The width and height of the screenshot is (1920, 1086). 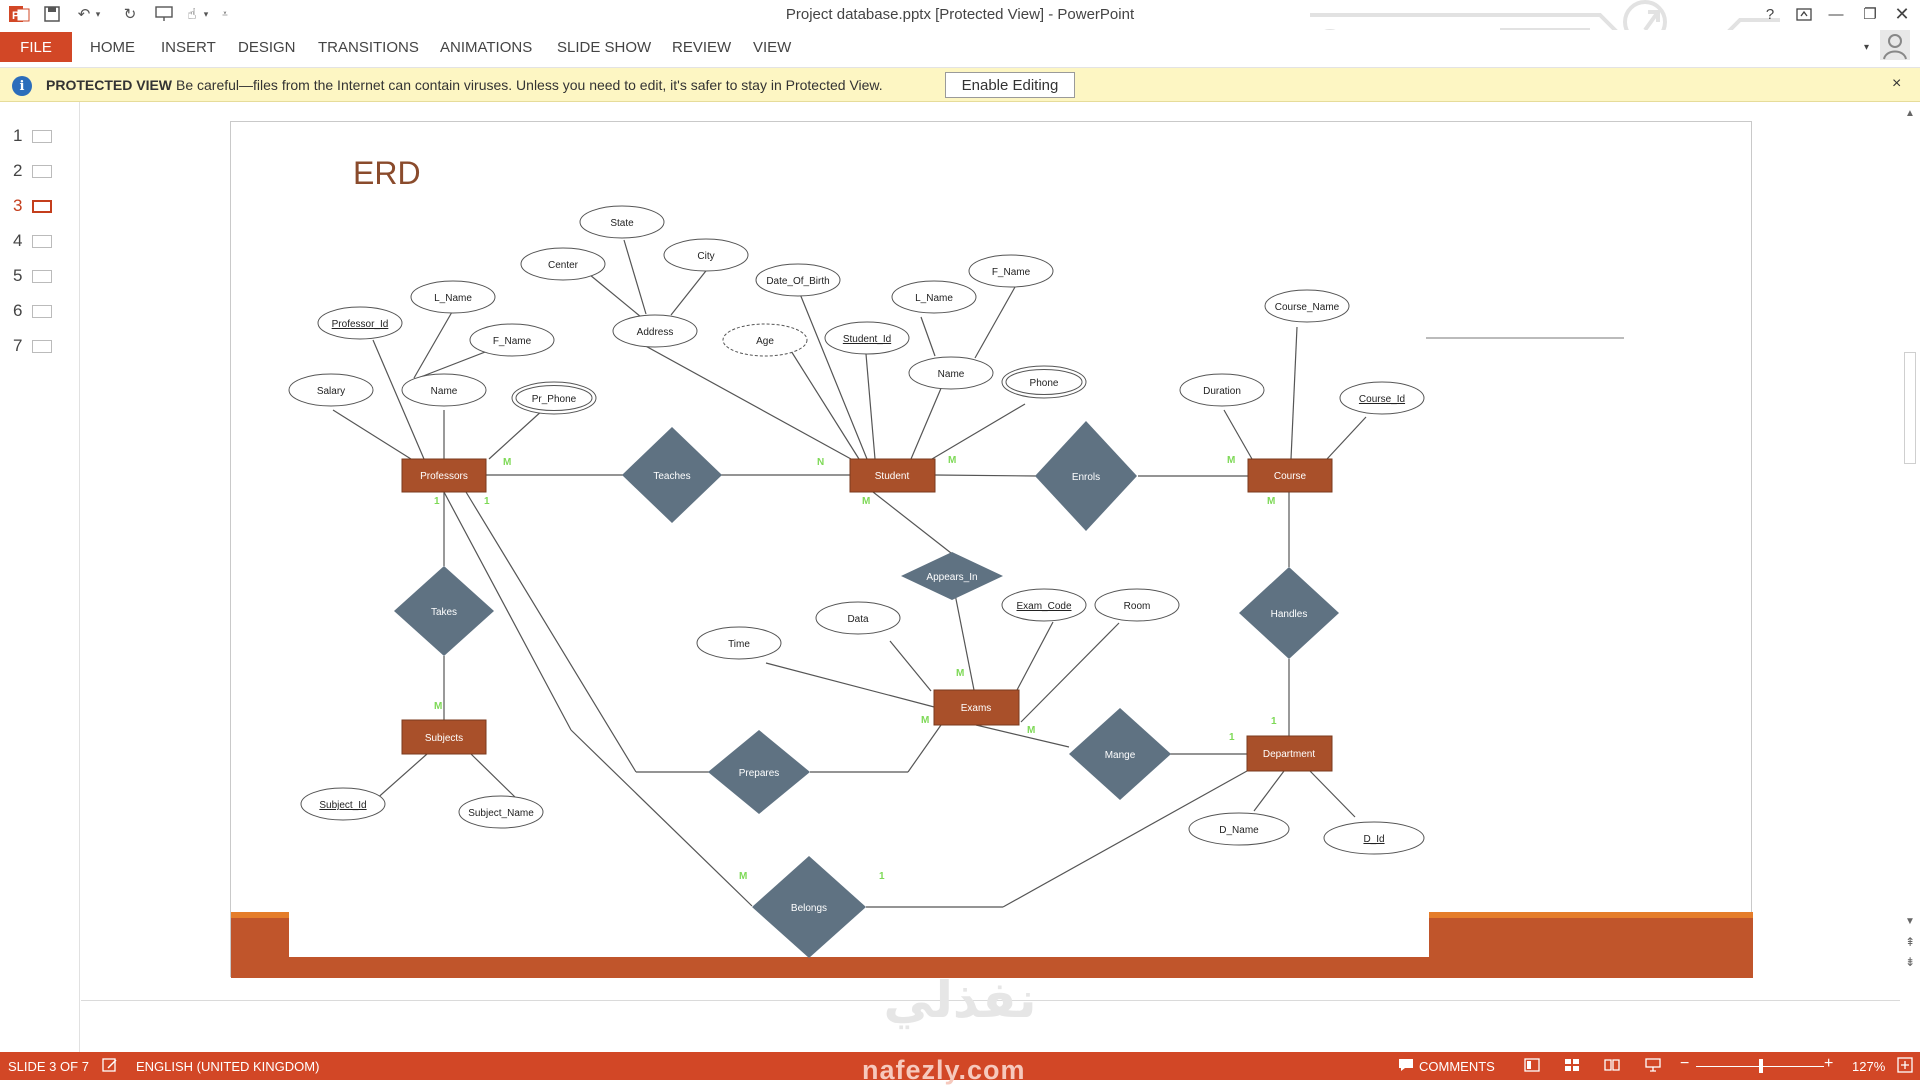 I want to click on attribute-professor-l-name: L_Name, so click(x=453, y=297).